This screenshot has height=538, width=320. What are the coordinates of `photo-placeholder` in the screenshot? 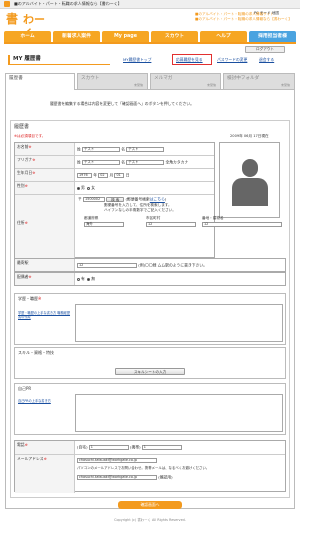 It's located at (249, 180).